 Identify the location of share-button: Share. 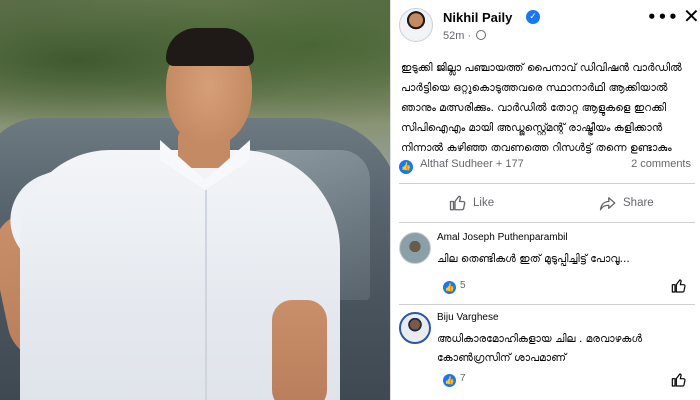
(626, 203).